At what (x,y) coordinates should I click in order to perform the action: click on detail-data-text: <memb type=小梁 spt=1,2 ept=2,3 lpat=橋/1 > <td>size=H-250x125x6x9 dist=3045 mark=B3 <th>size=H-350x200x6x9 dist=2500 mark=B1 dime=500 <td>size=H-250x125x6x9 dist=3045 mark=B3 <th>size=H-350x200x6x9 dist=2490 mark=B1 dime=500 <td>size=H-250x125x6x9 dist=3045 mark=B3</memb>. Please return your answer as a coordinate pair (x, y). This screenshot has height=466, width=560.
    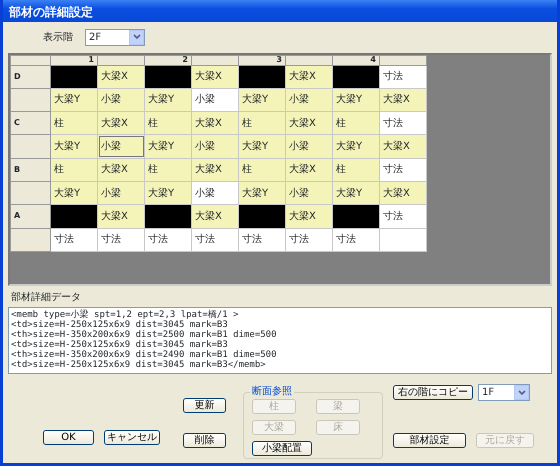
    Looking at the image, I should click on (280, 340).